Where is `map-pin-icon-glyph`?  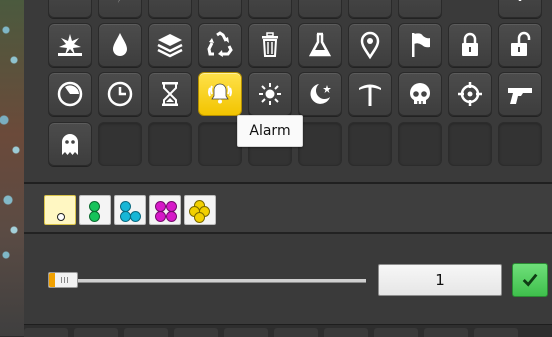 map-pin-icon-glyph is located at coordinates (370, 45).